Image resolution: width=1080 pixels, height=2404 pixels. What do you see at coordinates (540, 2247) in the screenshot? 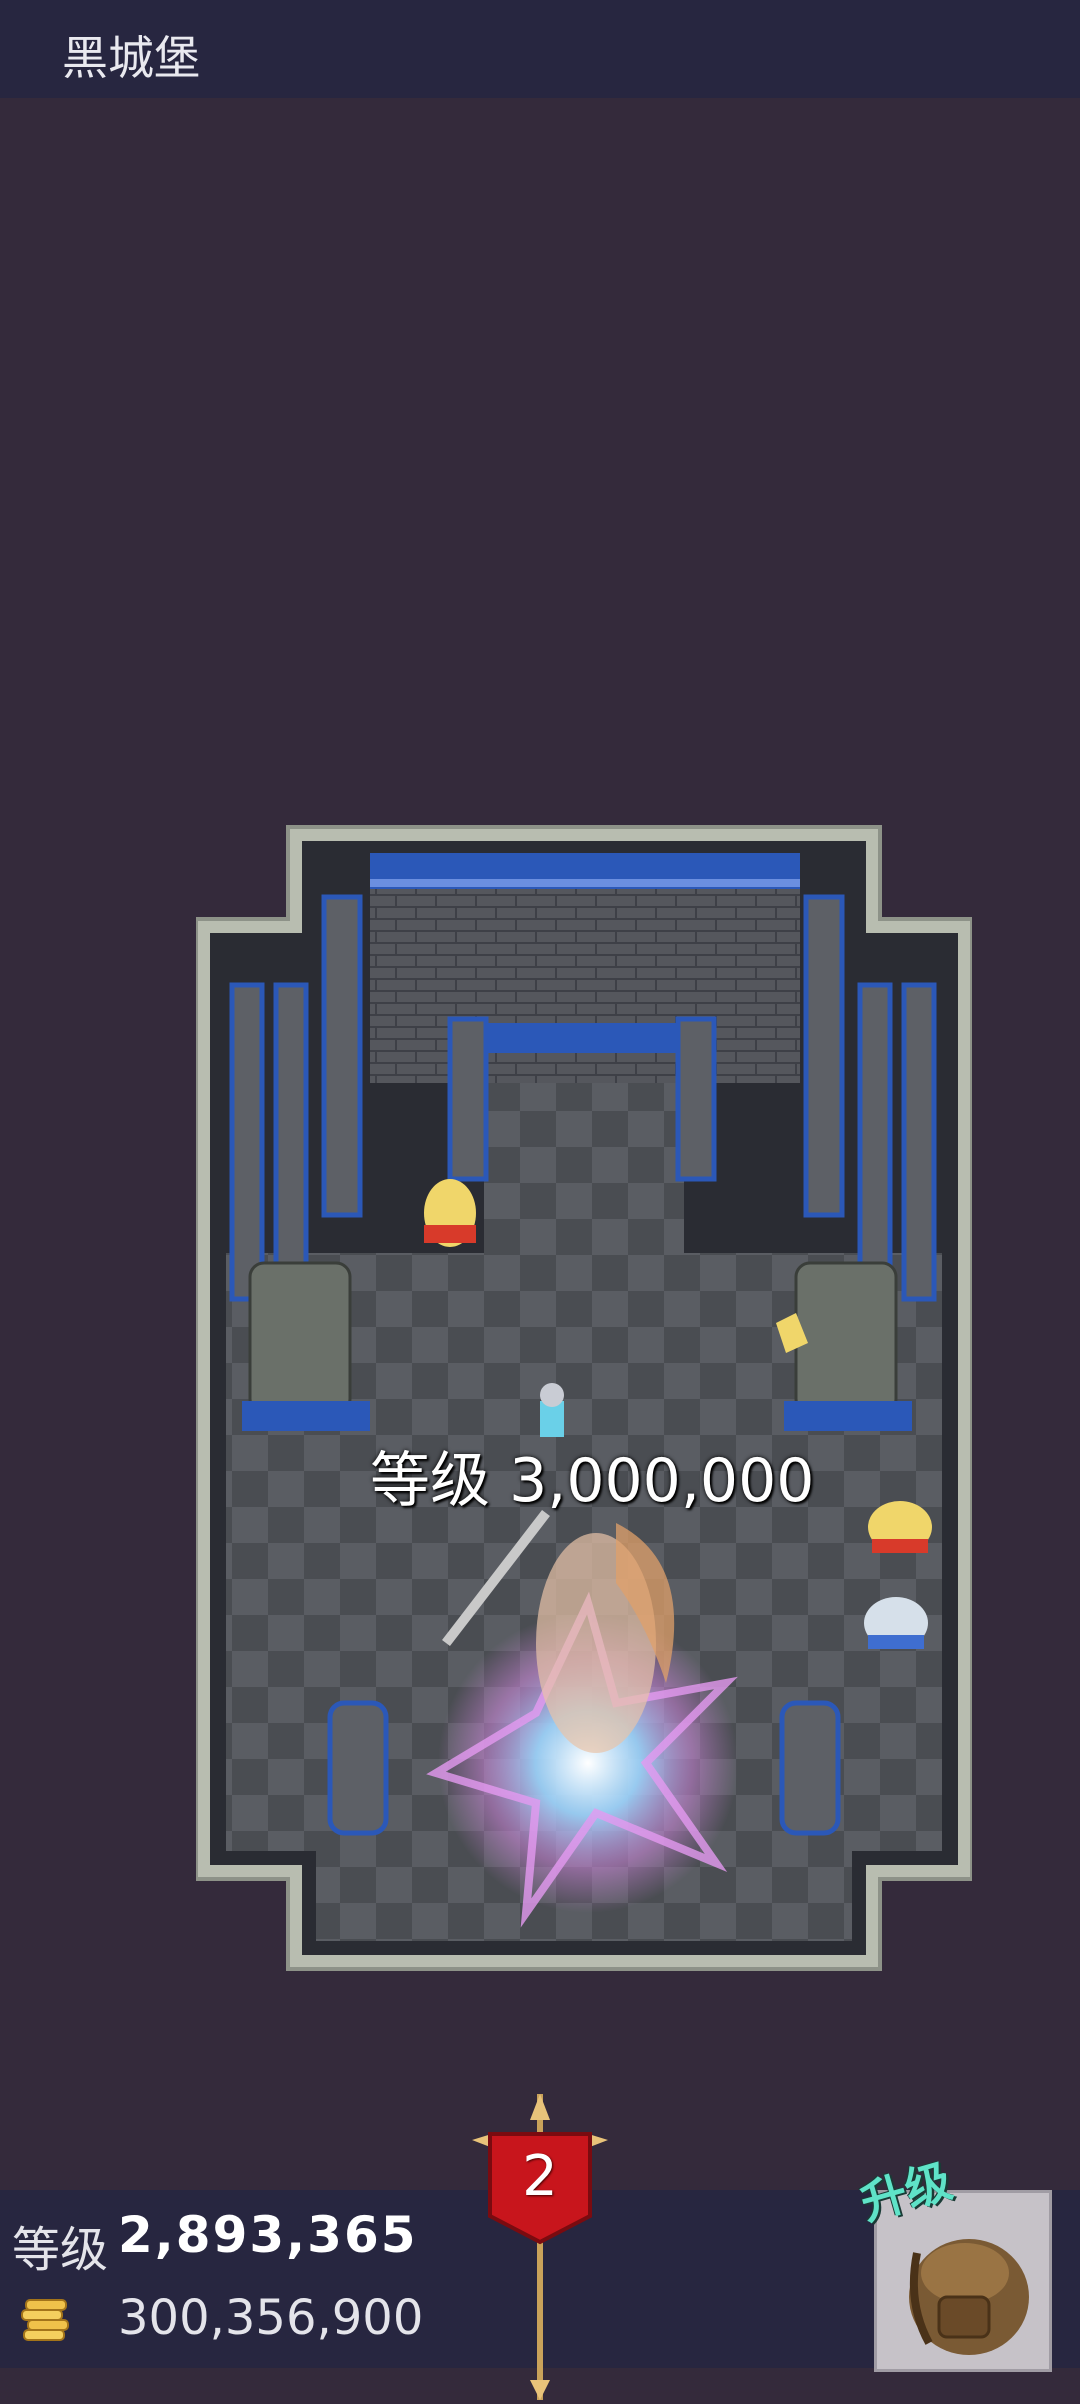
I see `stage-banner` at bounding box center [540, 2247].